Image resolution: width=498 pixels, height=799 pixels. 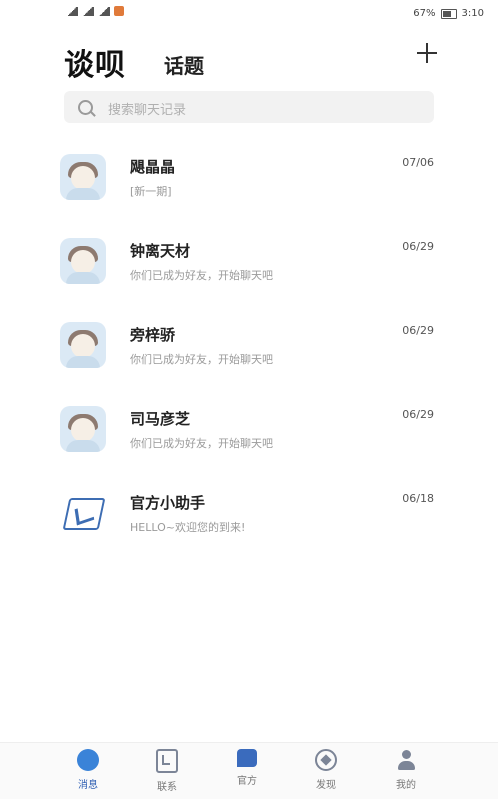 I want to click on contact-name: 官方小助手, so click(x=168, y=503).